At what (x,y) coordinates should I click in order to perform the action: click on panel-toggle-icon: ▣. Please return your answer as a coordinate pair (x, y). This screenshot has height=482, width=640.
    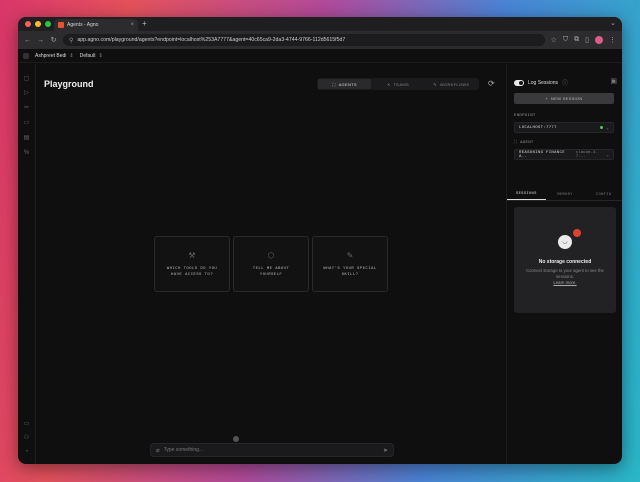
    Looking at the image, I should click on (613, 81).